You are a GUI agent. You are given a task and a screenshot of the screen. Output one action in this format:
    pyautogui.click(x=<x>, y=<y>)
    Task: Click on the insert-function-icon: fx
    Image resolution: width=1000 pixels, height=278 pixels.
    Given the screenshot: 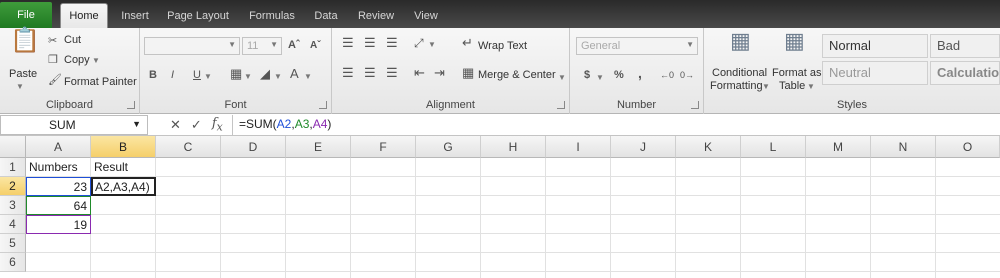 What is the action you would take?
    pyautogui.click(x=217, y=125)
    